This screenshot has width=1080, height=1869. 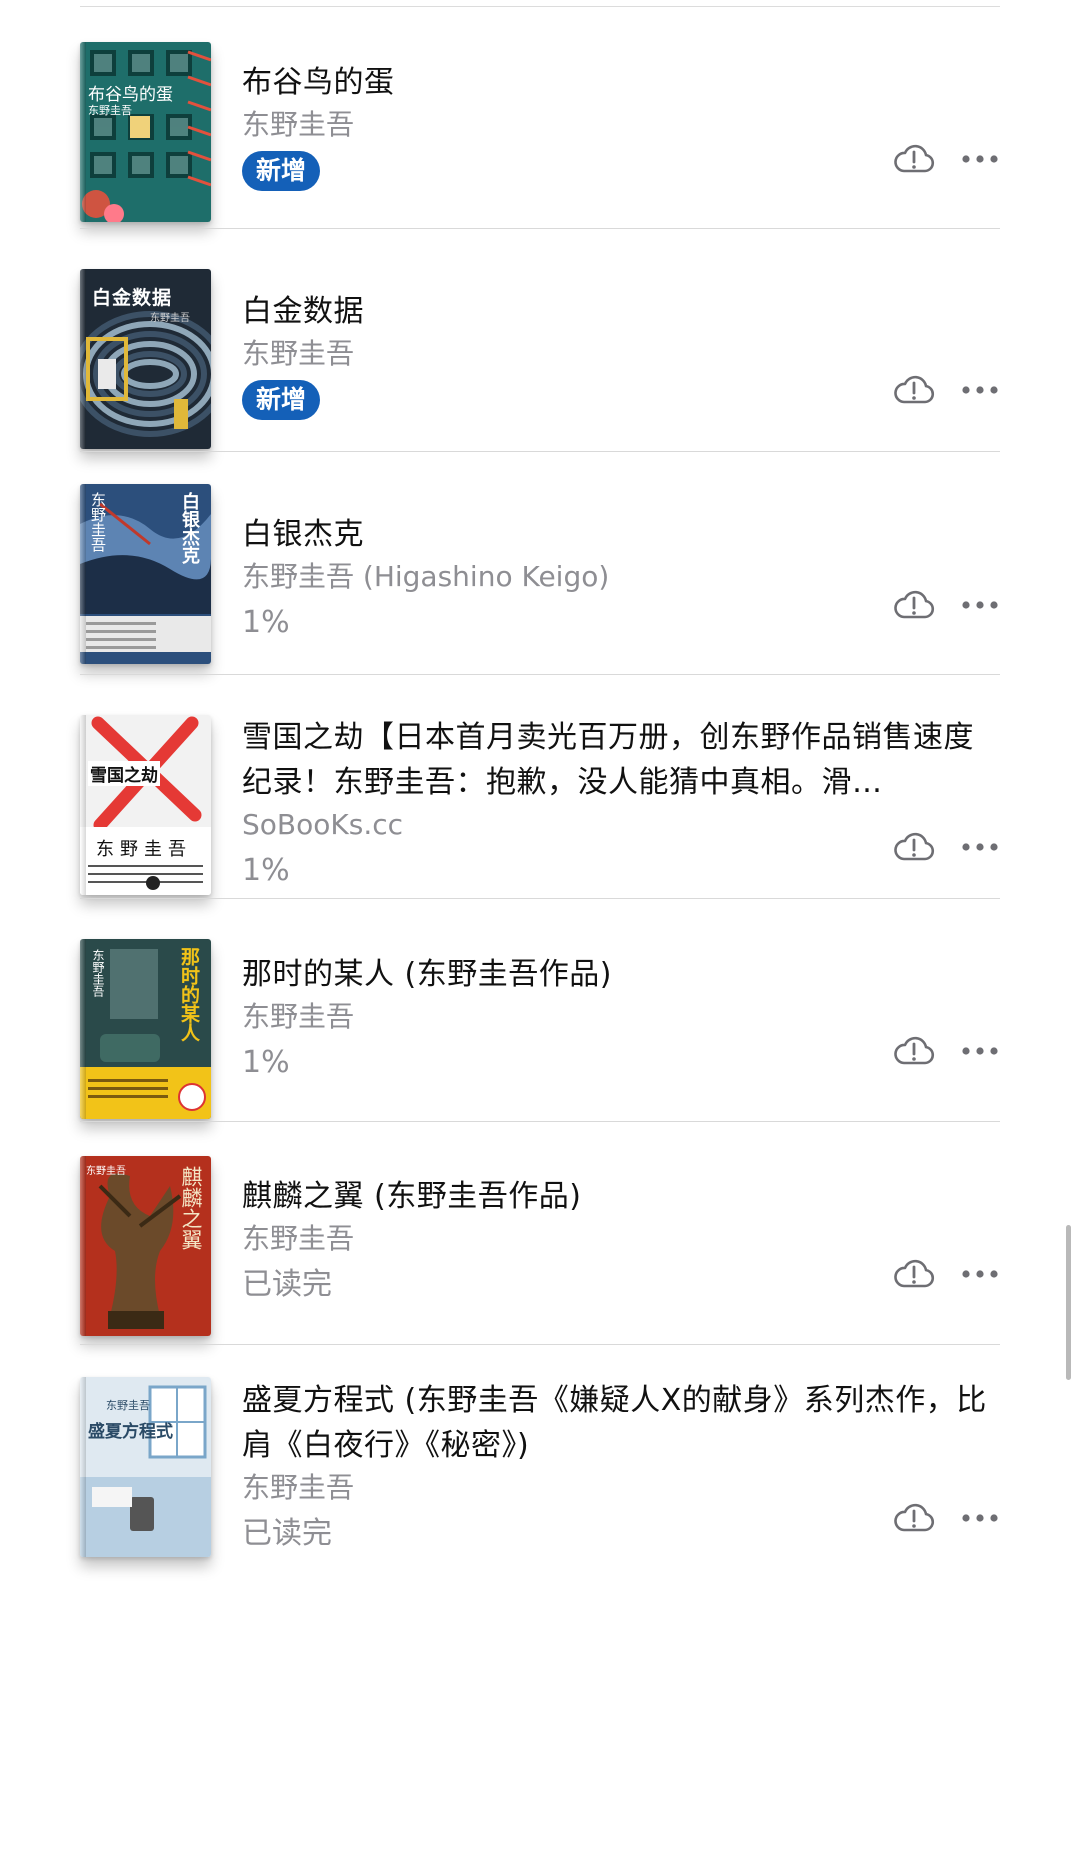 I want to click on cover-title: 麒麟之翼, so click(x=191, y=1208).